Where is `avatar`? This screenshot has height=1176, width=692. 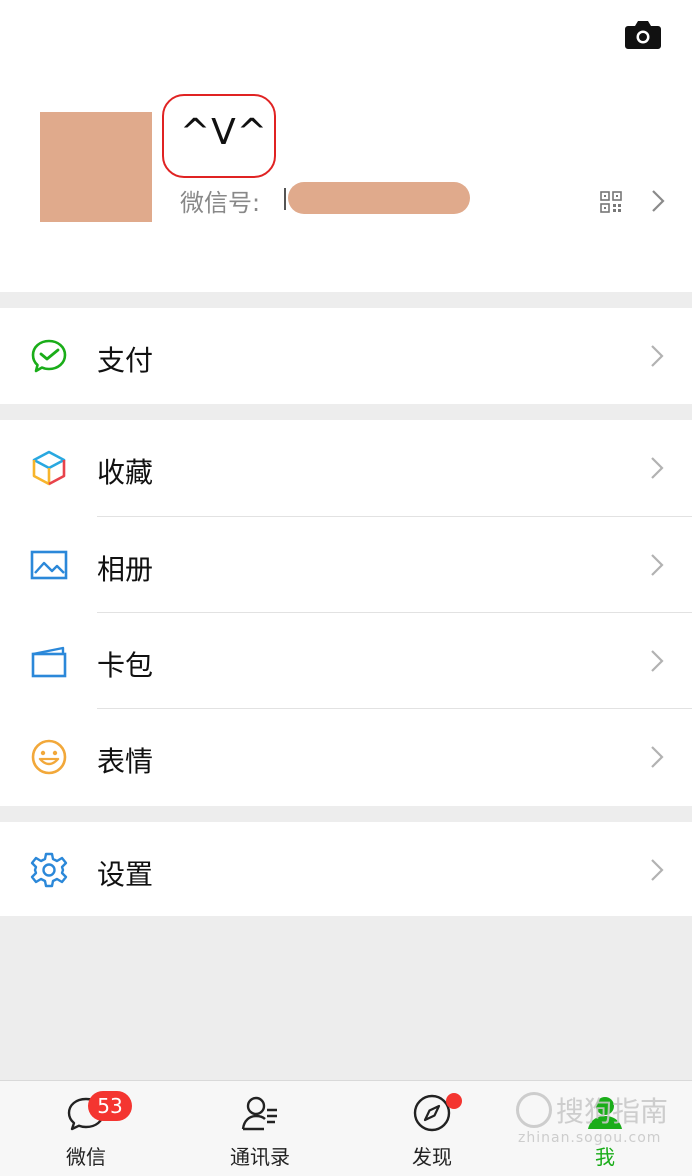 avatar is located at coordinates (96, 167).